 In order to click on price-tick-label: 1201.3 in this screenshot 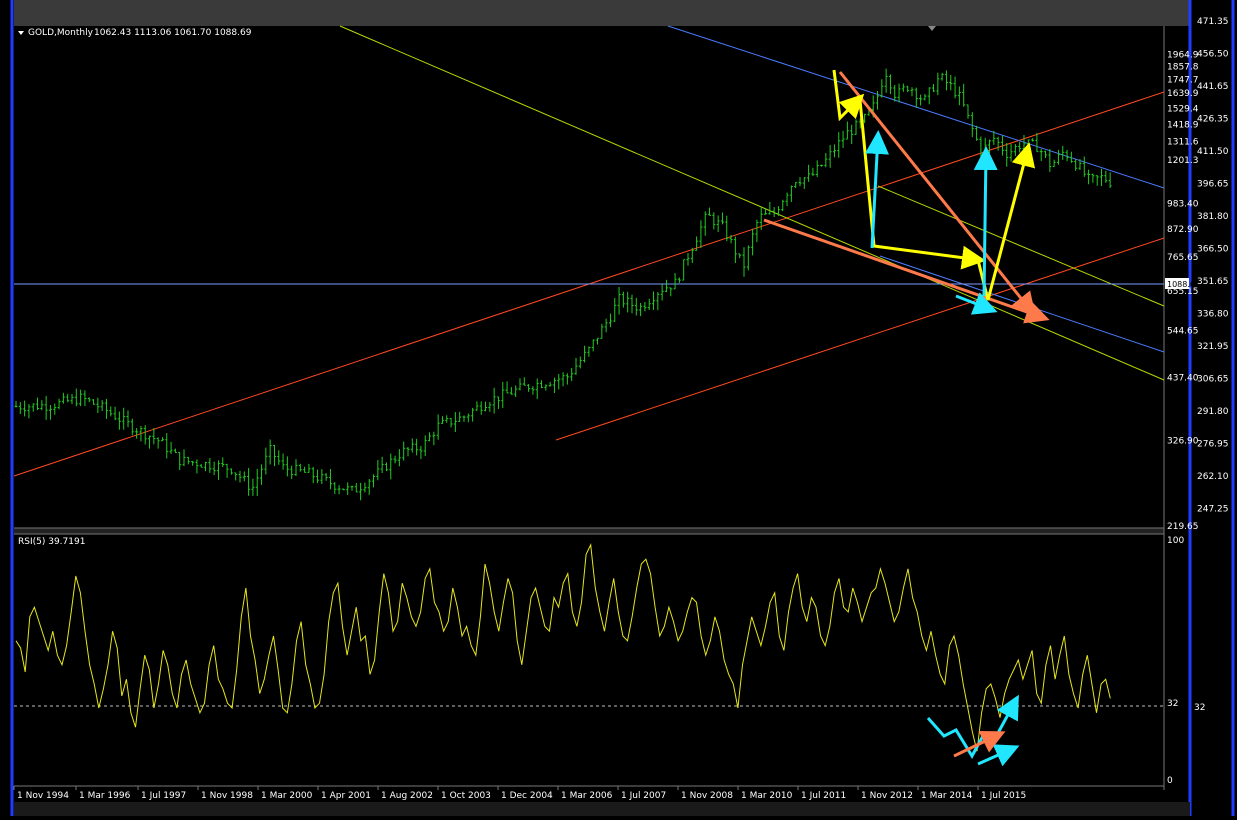, I will do `click(1183, 161)`.